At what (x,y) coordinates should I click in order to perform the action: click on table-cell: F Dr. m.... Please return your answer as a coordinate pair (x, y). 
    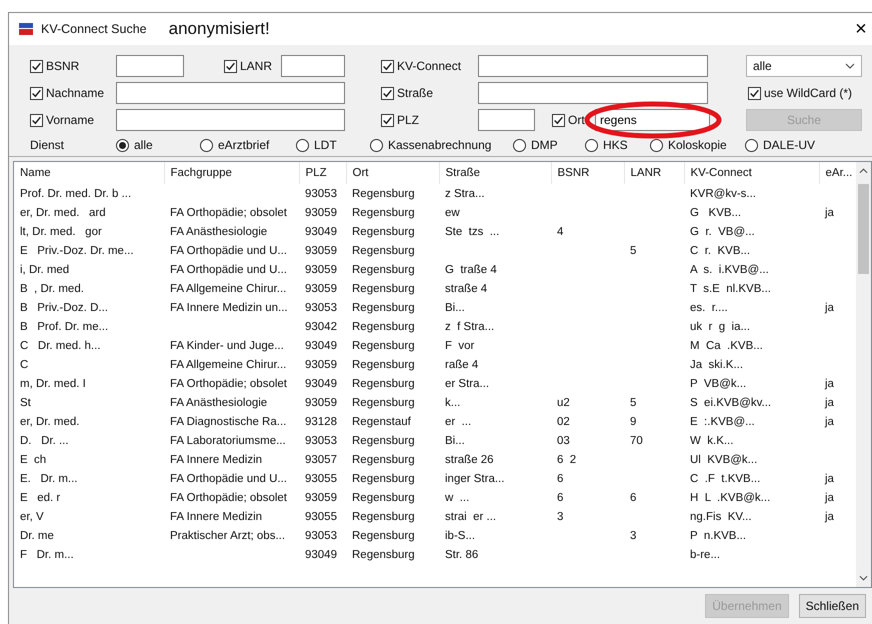
    Looking at the image, I should click on (47, 554).